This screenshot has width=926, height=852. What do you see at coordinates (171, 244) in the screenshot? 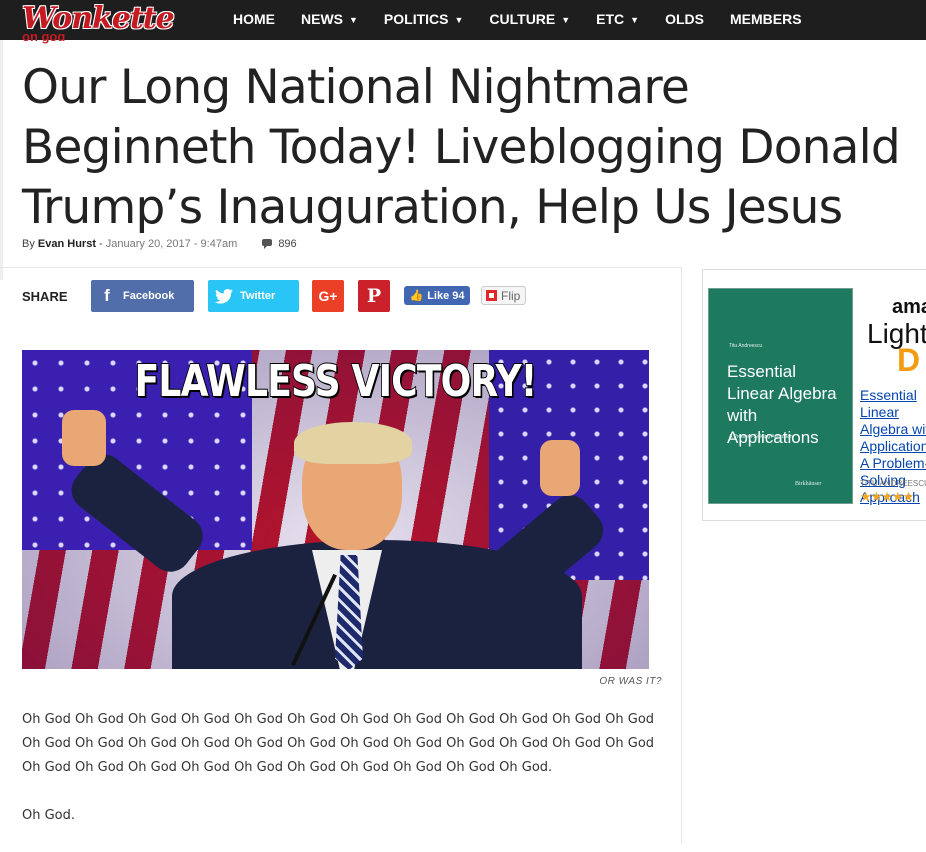
I see `publish-date: January 20, 2017 - 9:47am` at bounding box center [171, 244].